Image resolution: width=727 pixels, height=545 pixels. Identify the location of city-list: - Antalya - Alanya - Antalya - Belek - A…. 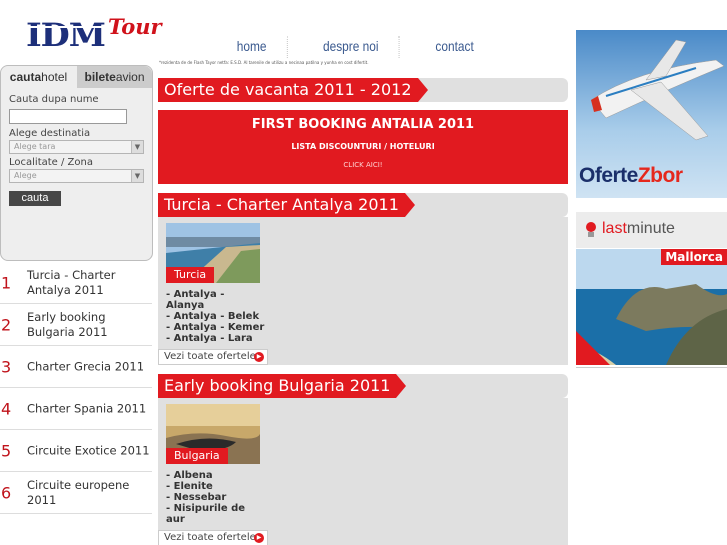
(215, 316).